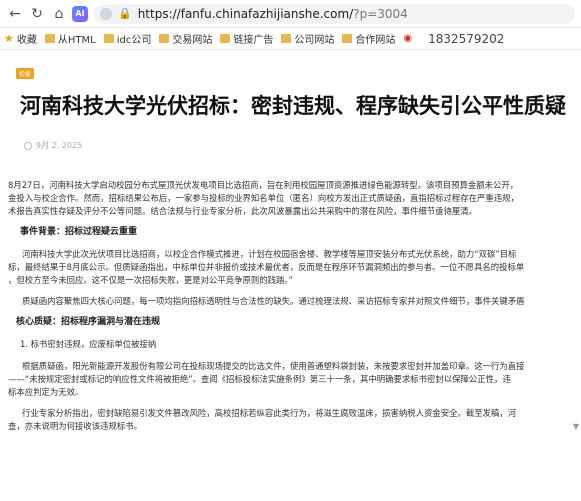  I want to click on favorites-button: ★ 收藏, so click(20, 38).